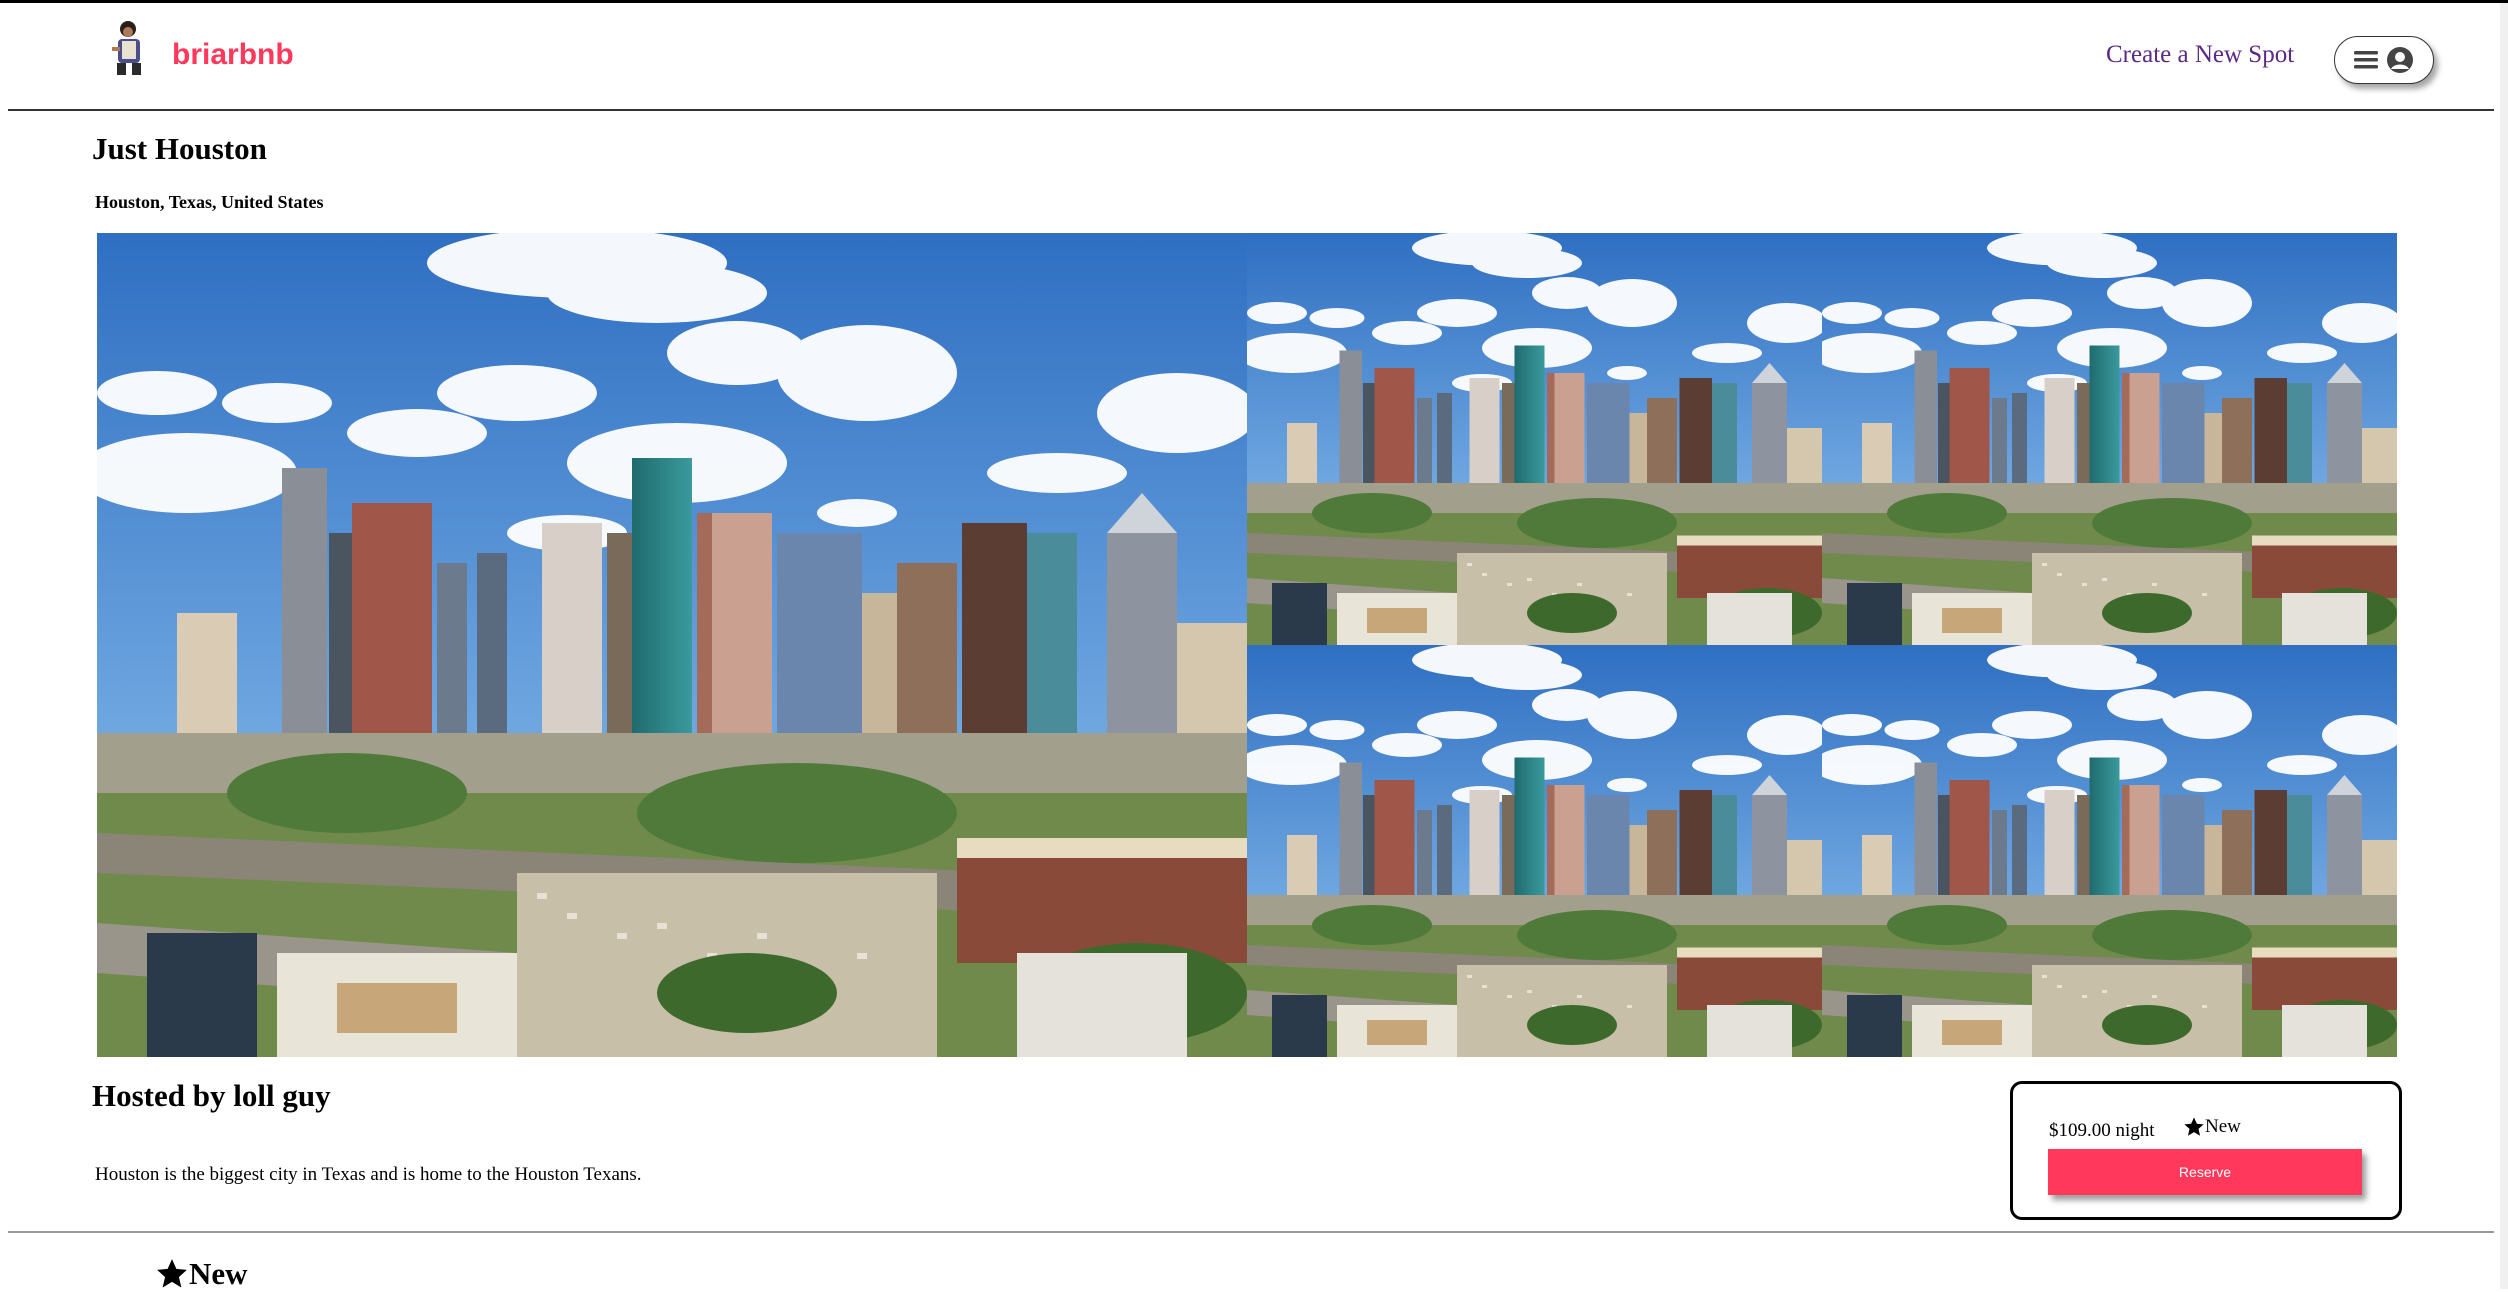 The image size is (2508, 1292). I want to click on reserve-card: $109.00 night New Reserve, so click(2206, 1150).